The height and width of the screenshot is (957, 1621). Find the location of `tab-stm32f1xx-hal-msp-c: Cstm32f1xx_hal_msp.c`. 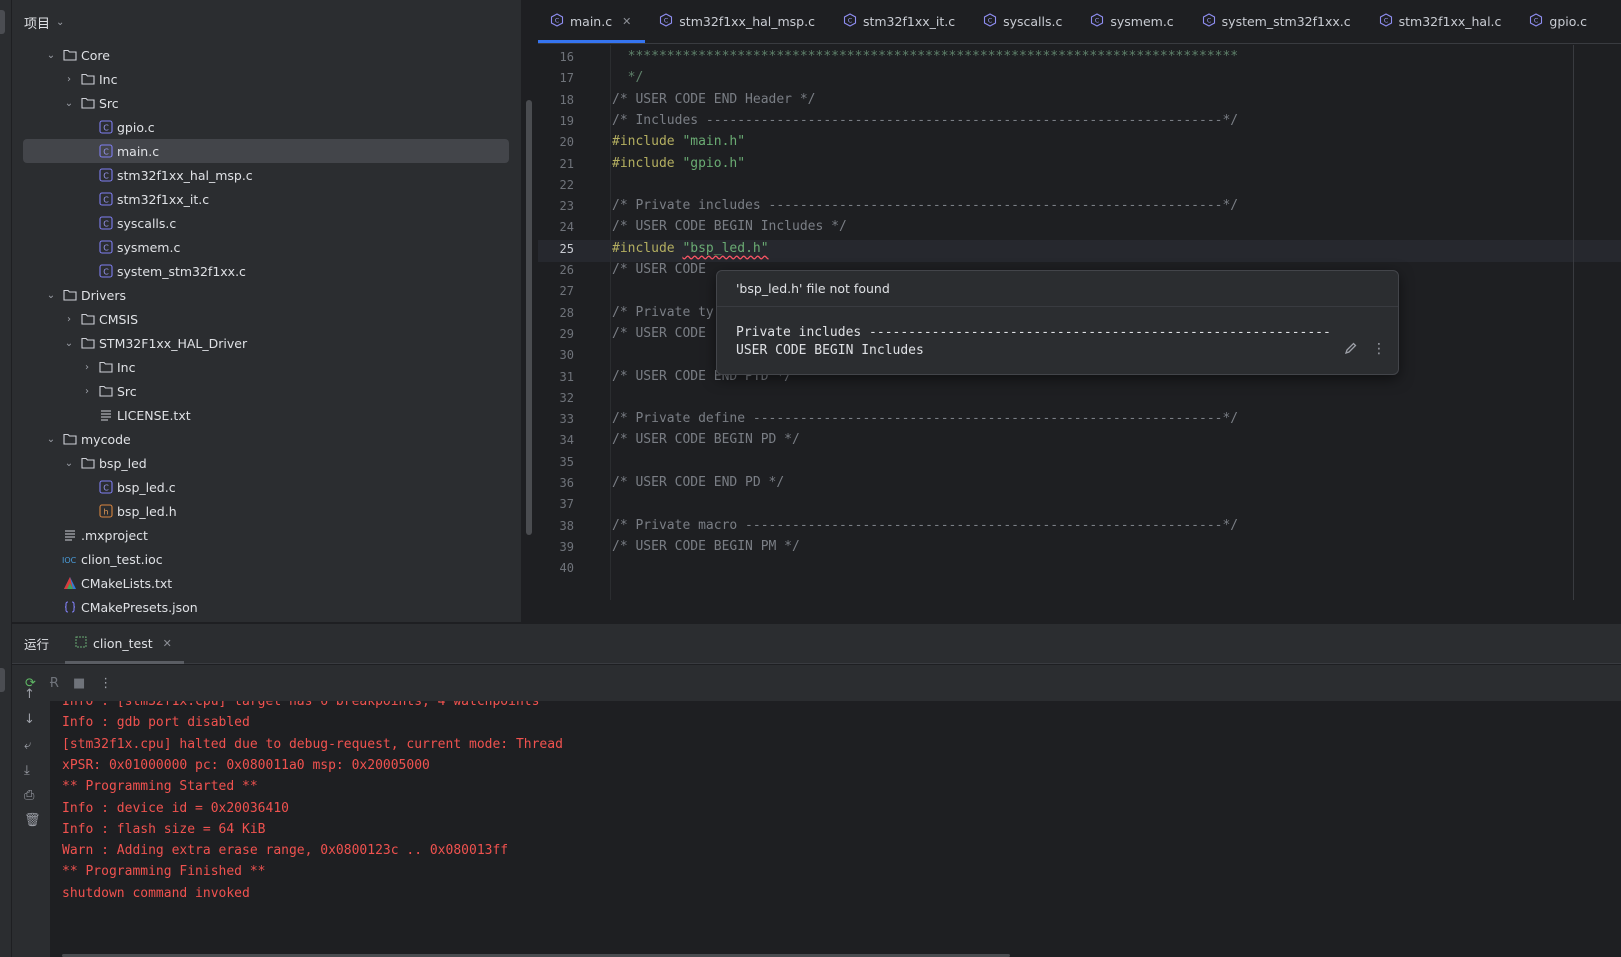

tab-stm32f1xx-hal-msp-c: Cstm32f1xx_hal_msp.c is located at coordinates (737, 21).